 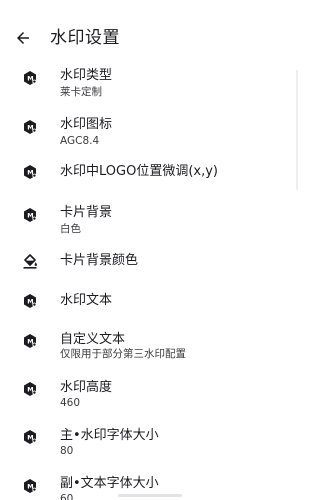 I want to click on setting-title: 主•水印字体大小, so click(x=109, y=435).